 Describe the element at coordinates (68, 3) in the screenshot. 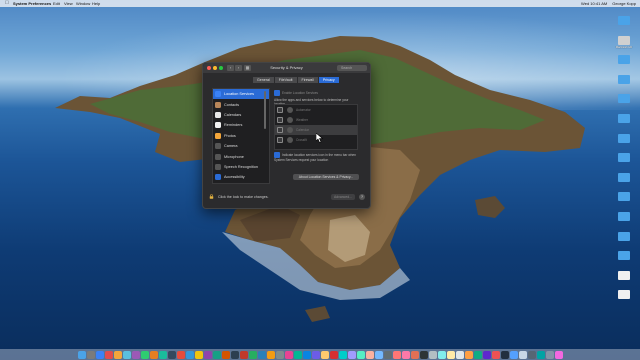

I see `menu-view: View` at that location.